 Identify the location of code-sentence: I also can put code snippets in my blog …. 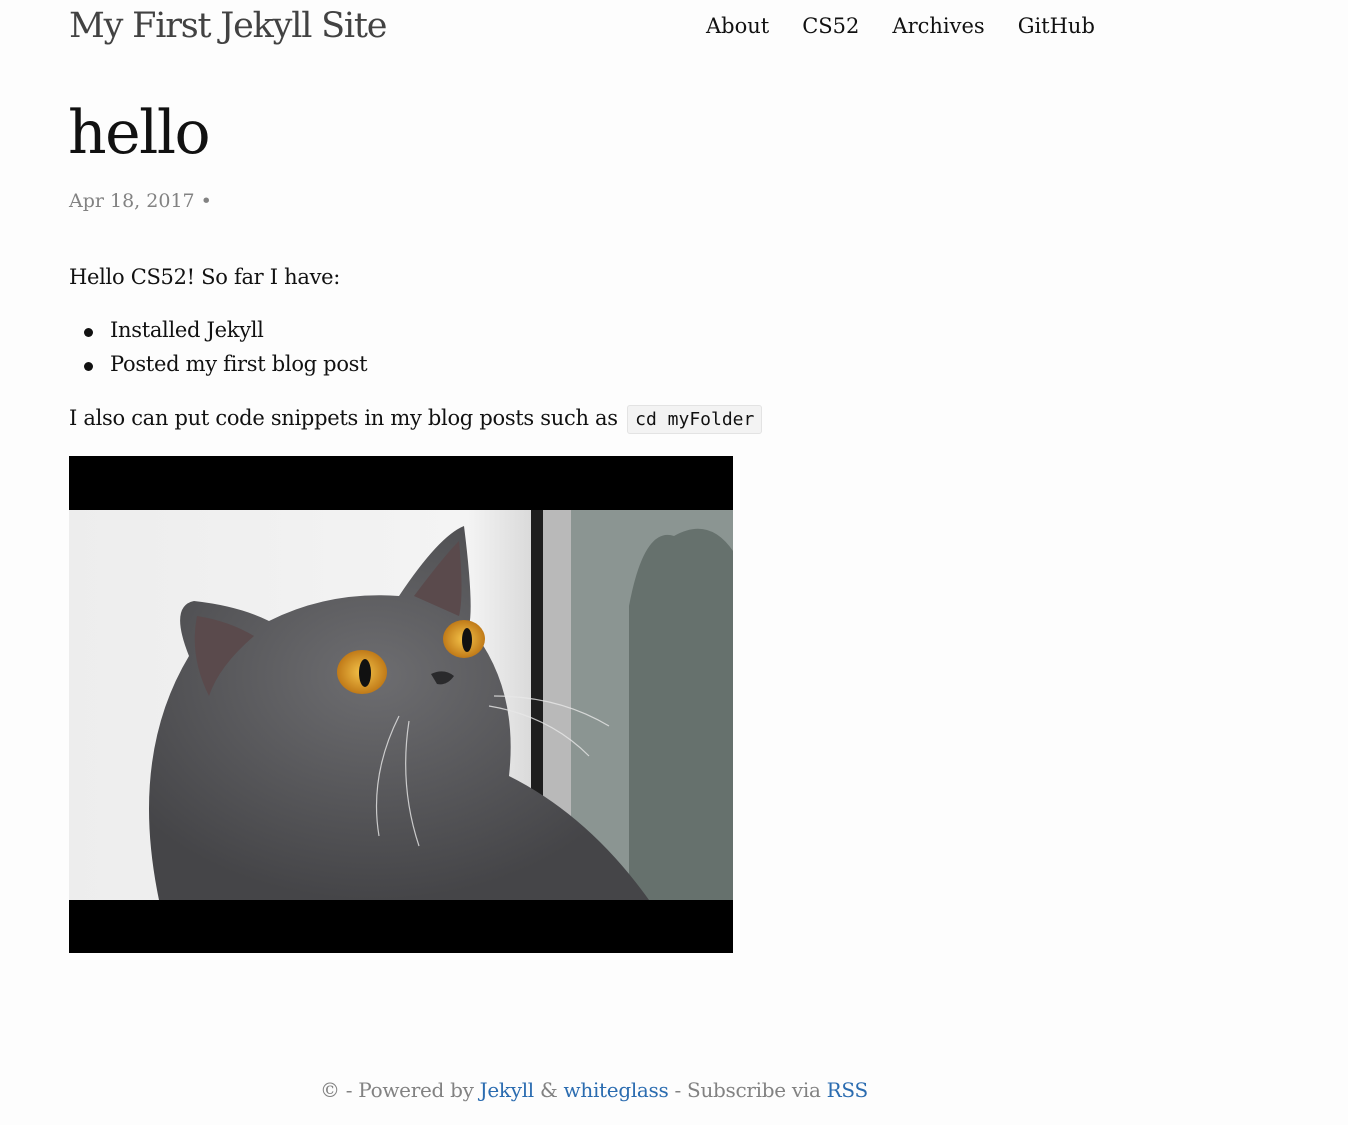
(343, 418).